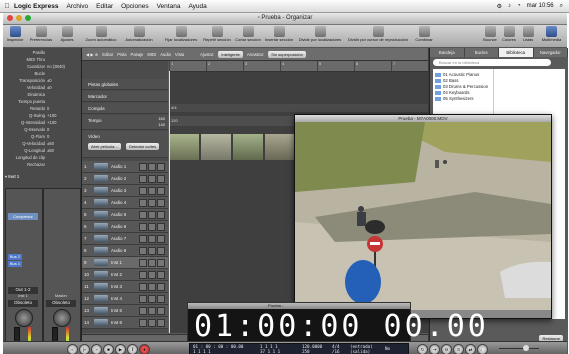  Describe the element at coordinates (27, 136) in the screenshot. I see `inspector-row: Q-Flam 0` at that location.